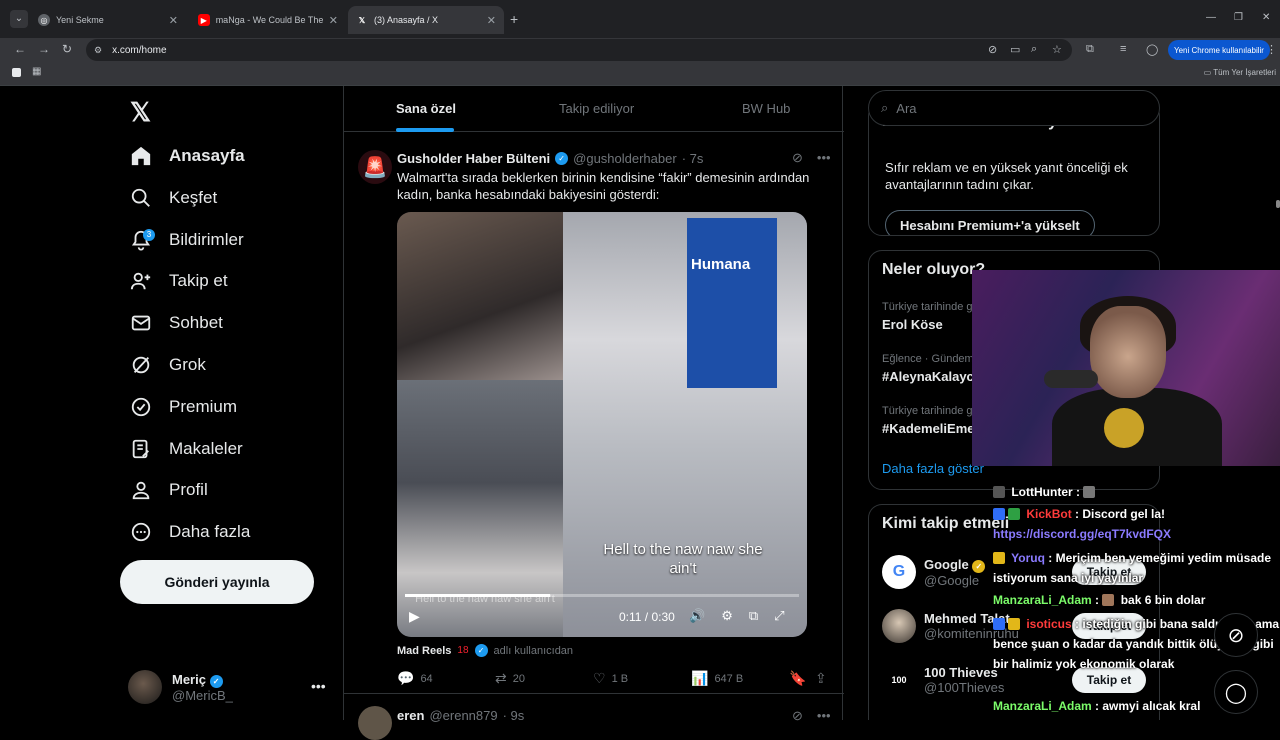 The image size is (1280, 740). What do you see at coordinates (1236, 635) in the screenshot?
I see `grok-float-icon: ⊘` at bounding box center [1236, 635].